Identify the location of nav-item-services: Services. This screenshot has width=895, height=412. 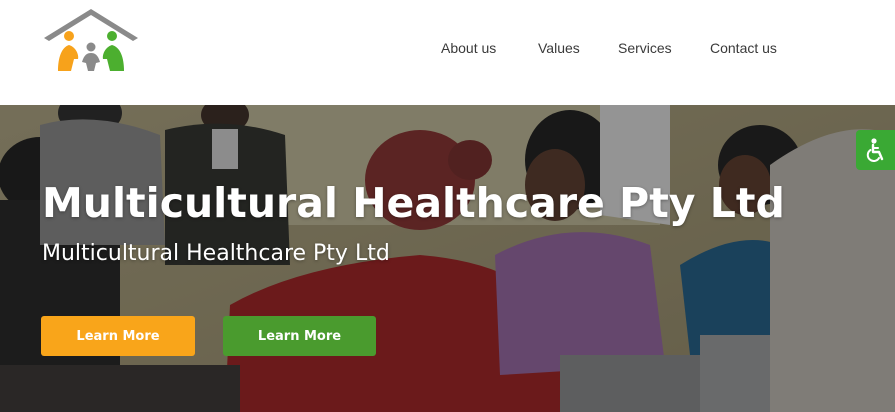
(645, 48).